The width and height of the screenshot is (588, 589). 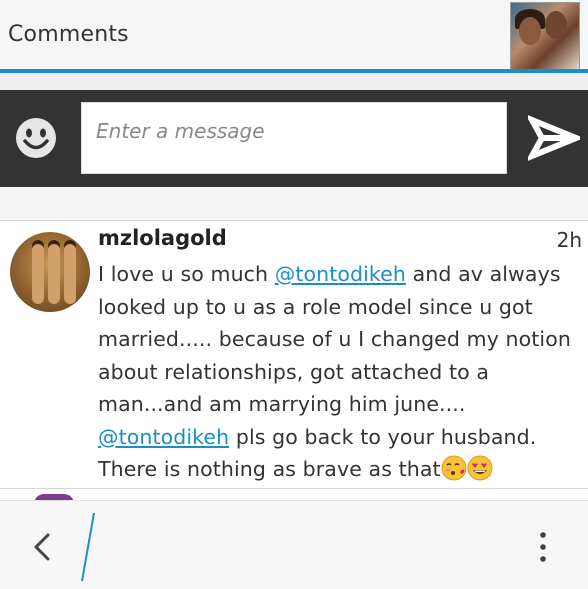 I want to click on smiley-face-icon, so click(x=36, y=138).